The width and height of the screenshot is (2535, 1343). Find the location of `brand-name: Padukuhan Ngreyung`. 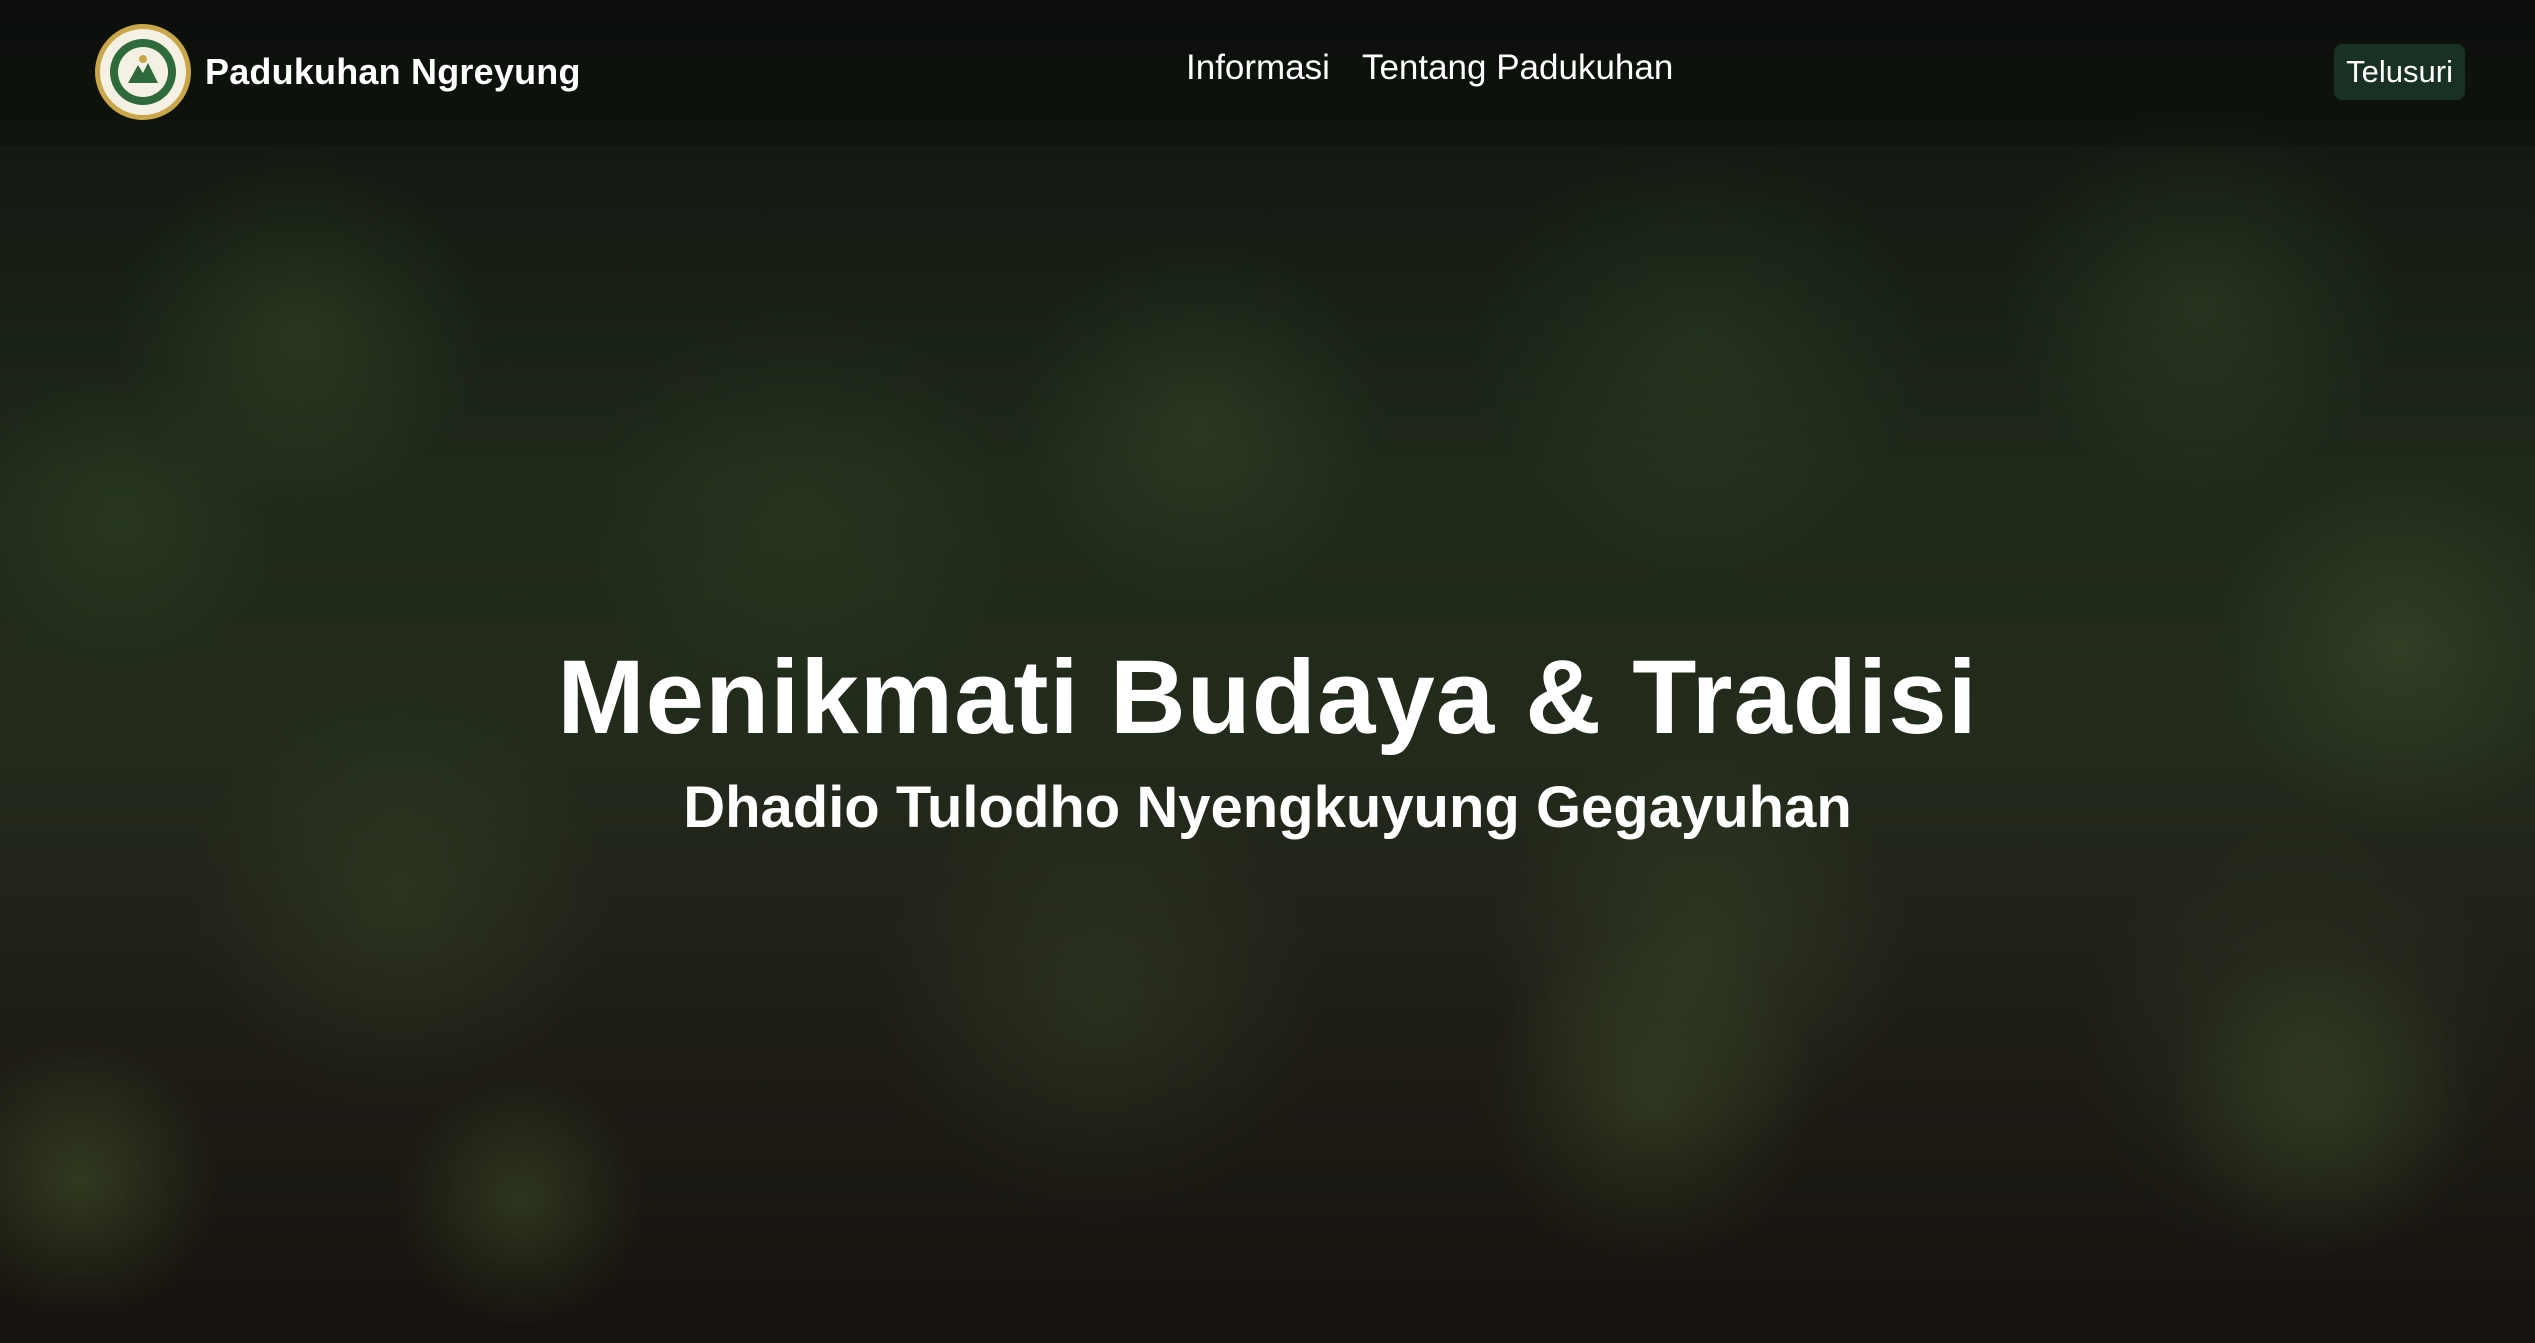

brand-name: Padukuhan Ngreyung is located at coordinates (393, 71).